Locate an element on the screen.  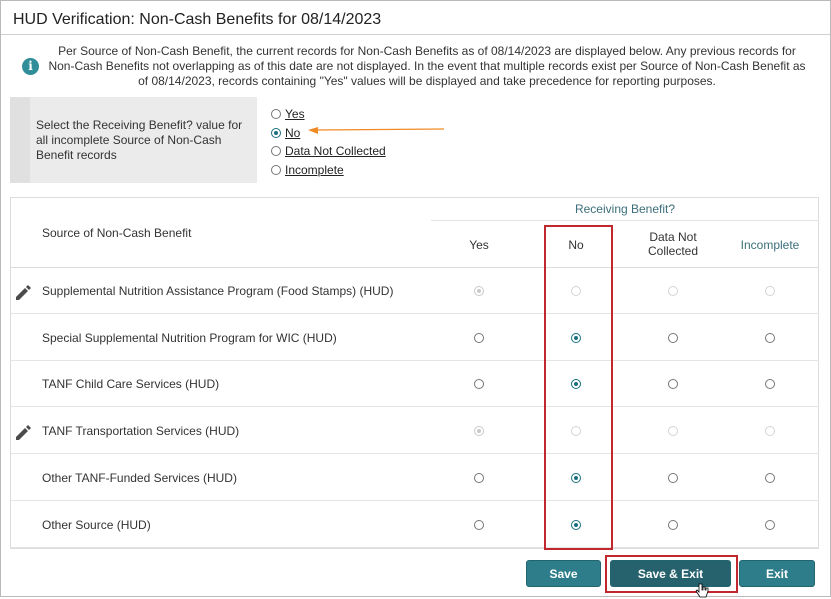
save-and-exit-highlight is located at coordinates (671, 574).